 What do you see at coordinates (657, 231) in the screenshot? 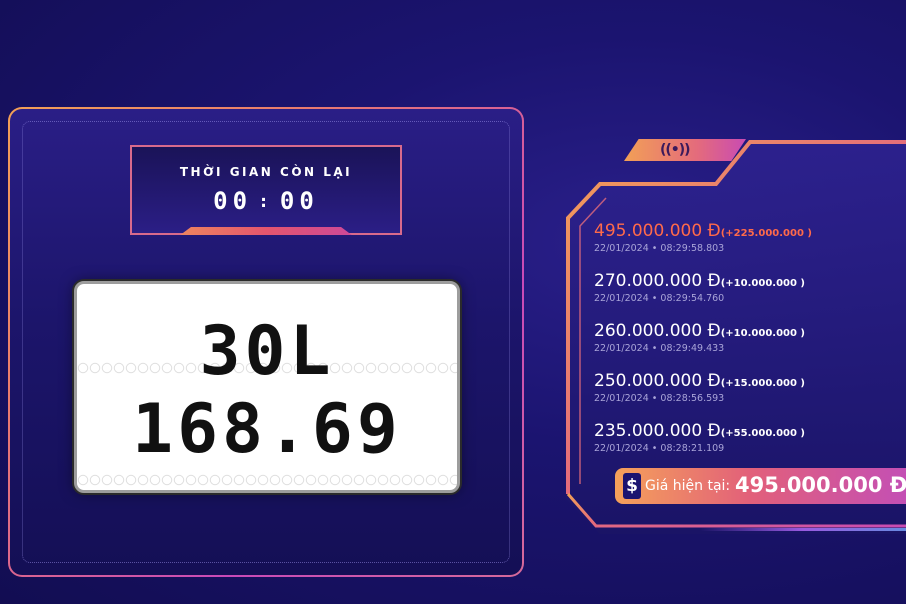
I see `bid-amount: 495.000.000 Đ` at bounding box center [657, 231].